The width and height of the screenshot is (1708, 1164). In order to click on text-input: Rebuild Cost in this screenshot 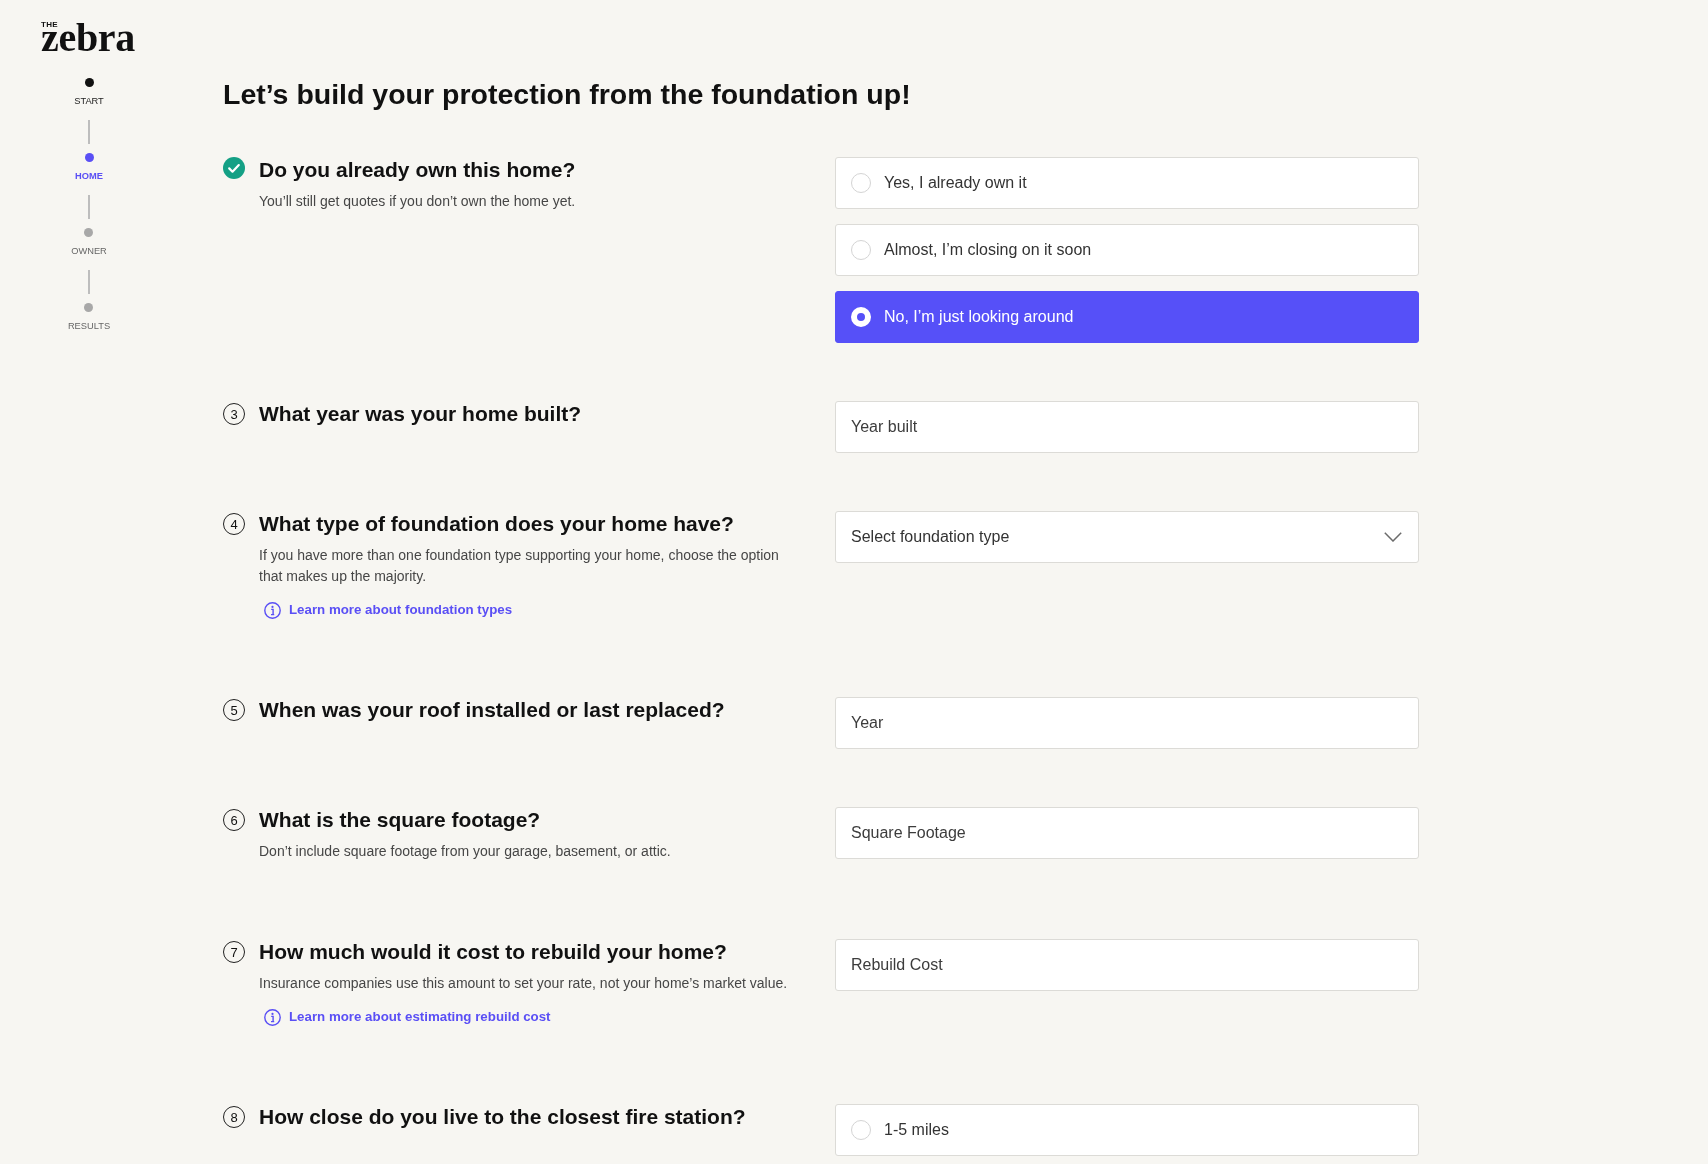, I will do `click(1127, 965)`.